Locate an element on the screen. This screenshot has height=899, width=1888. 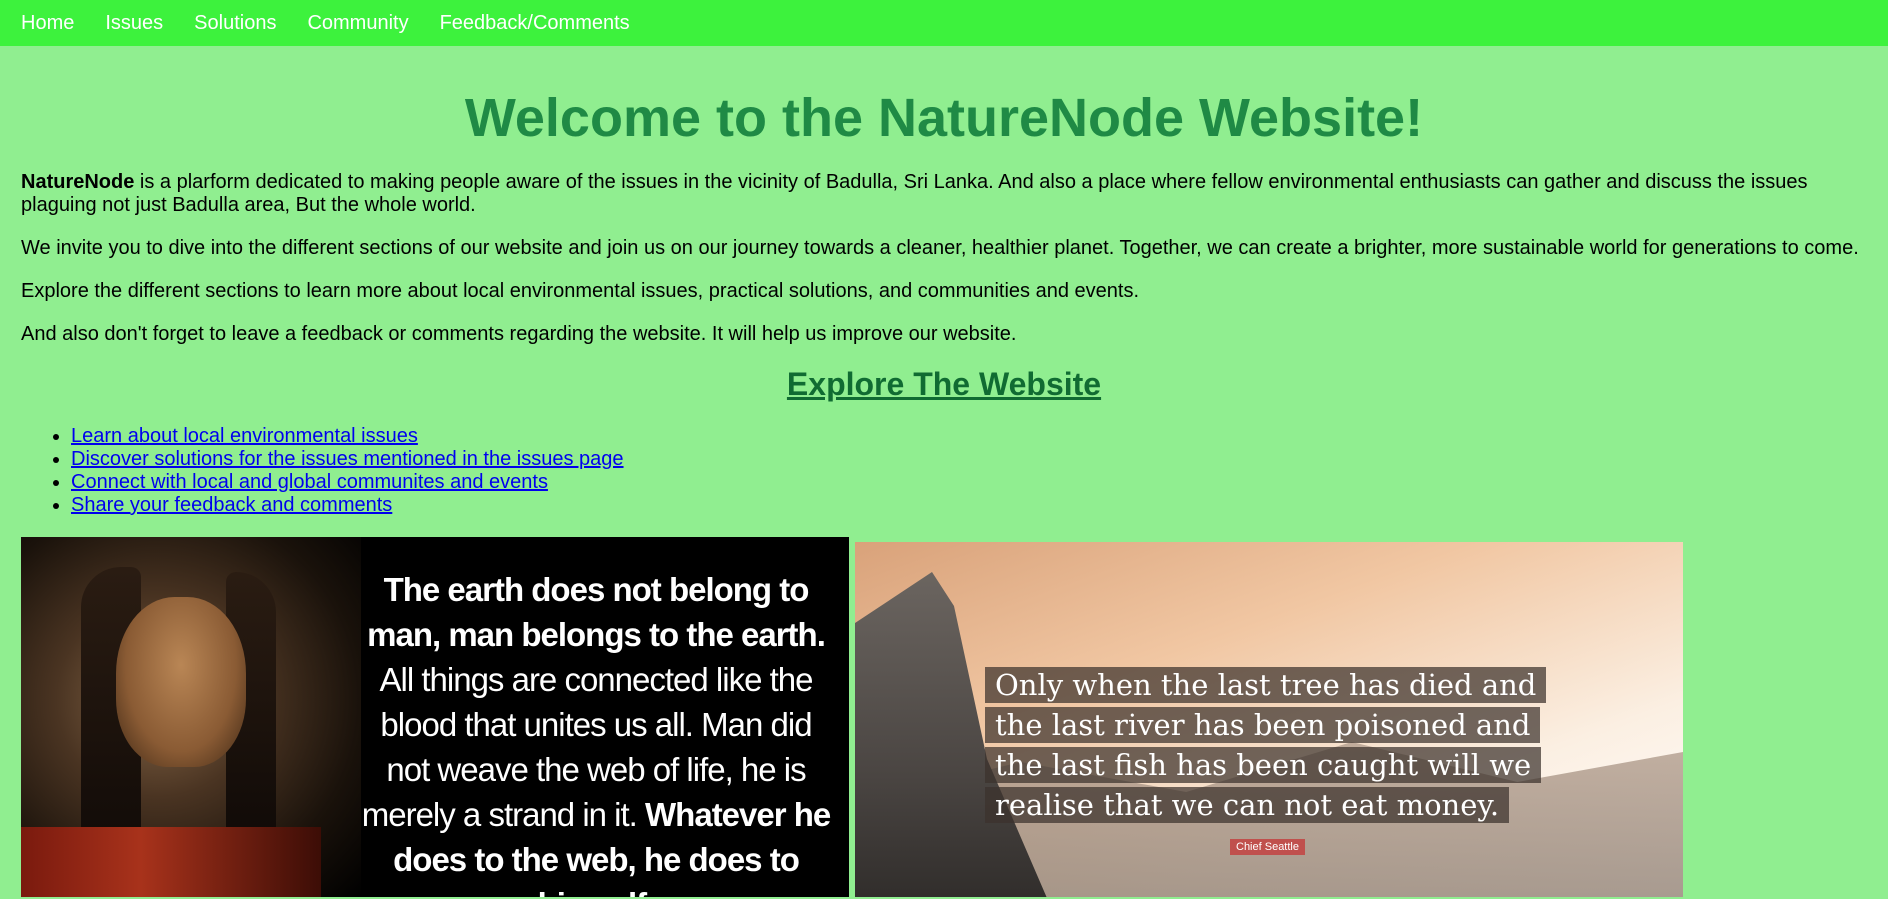
explore-heading: Explore The Website is located at coordinates (944, 384).